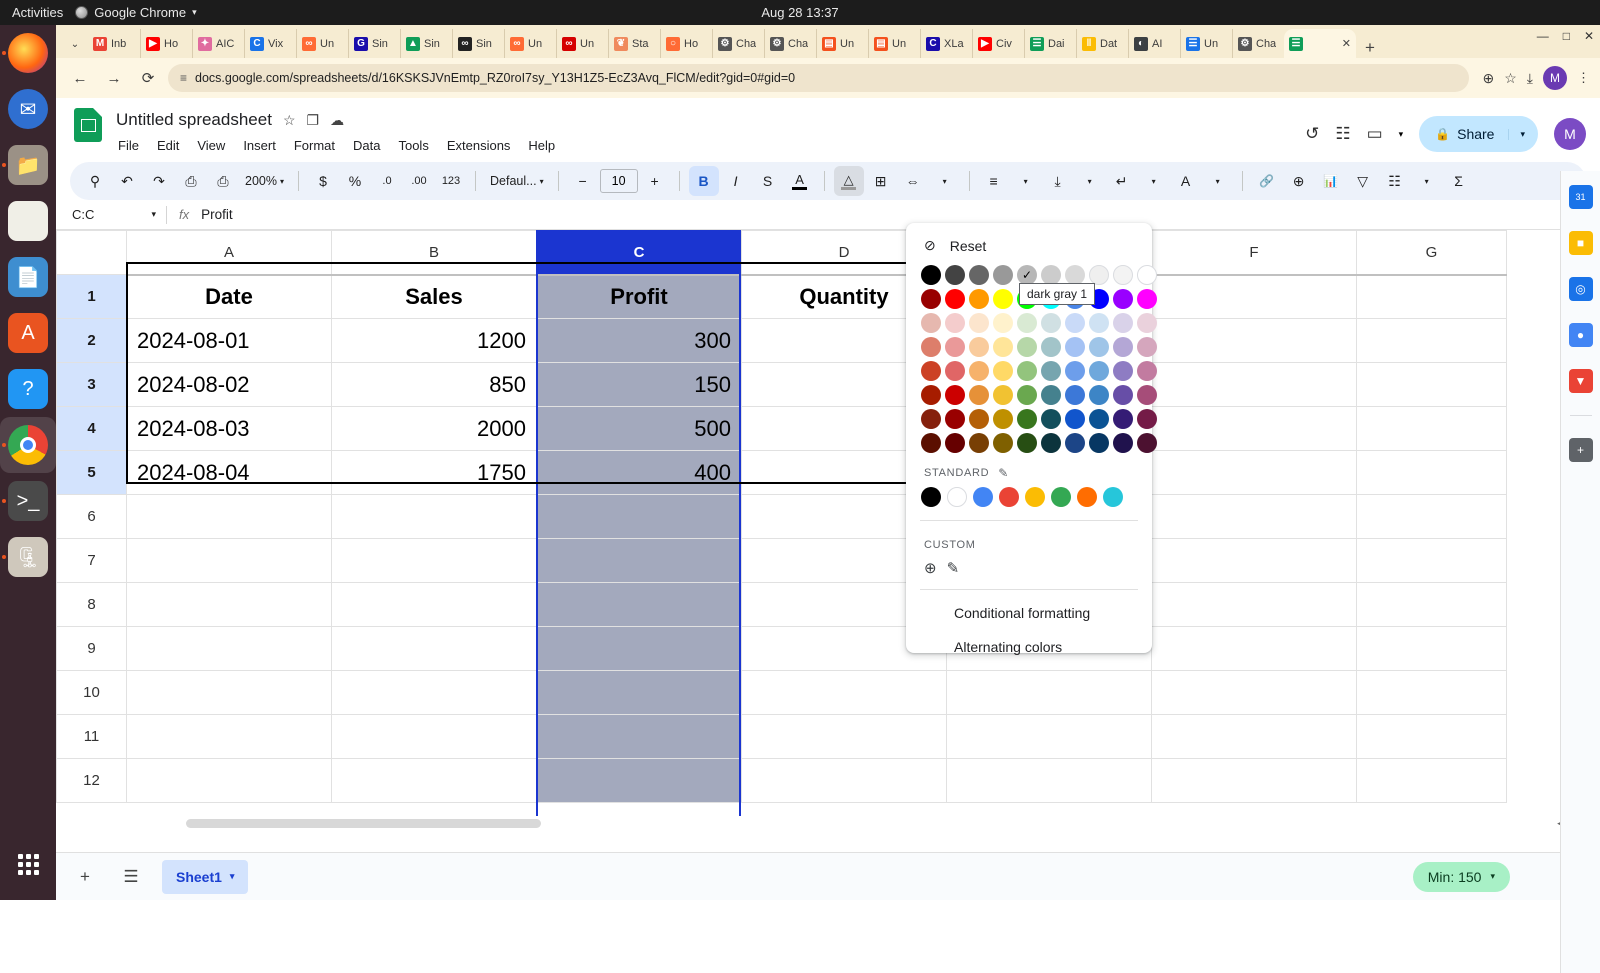 The image size is (1600, 973). I want to click on text-wrap-button: ↵, so click(1122, 181).